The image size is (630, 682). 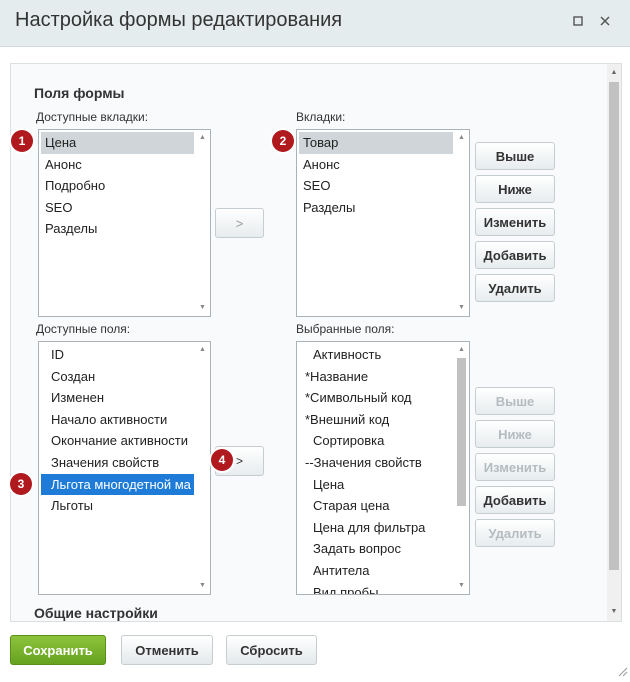 I want to click on cancel-button: Отменить, so click(x=167, y=650).